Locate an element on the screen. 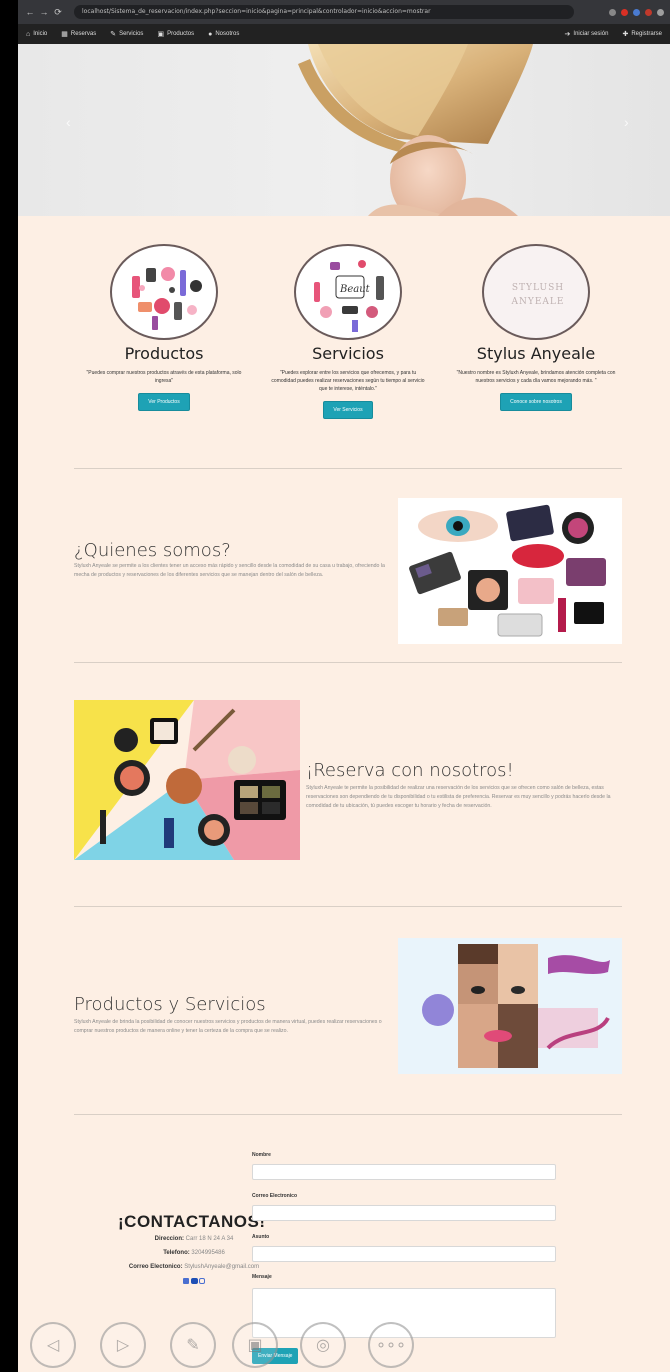 The image size is (670, 1372). extensions-area is located at coordinates (636, 12).